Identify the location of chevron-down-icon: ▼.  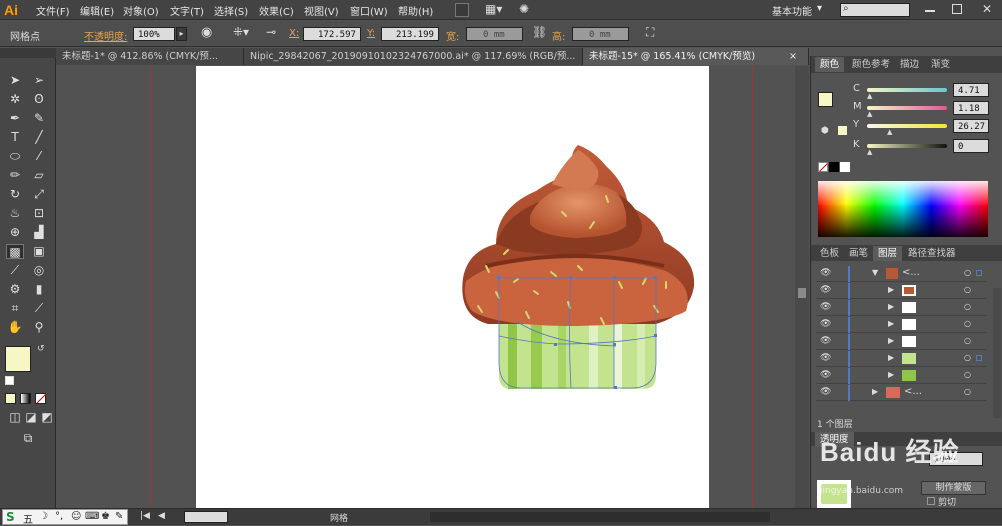
(875, 272).